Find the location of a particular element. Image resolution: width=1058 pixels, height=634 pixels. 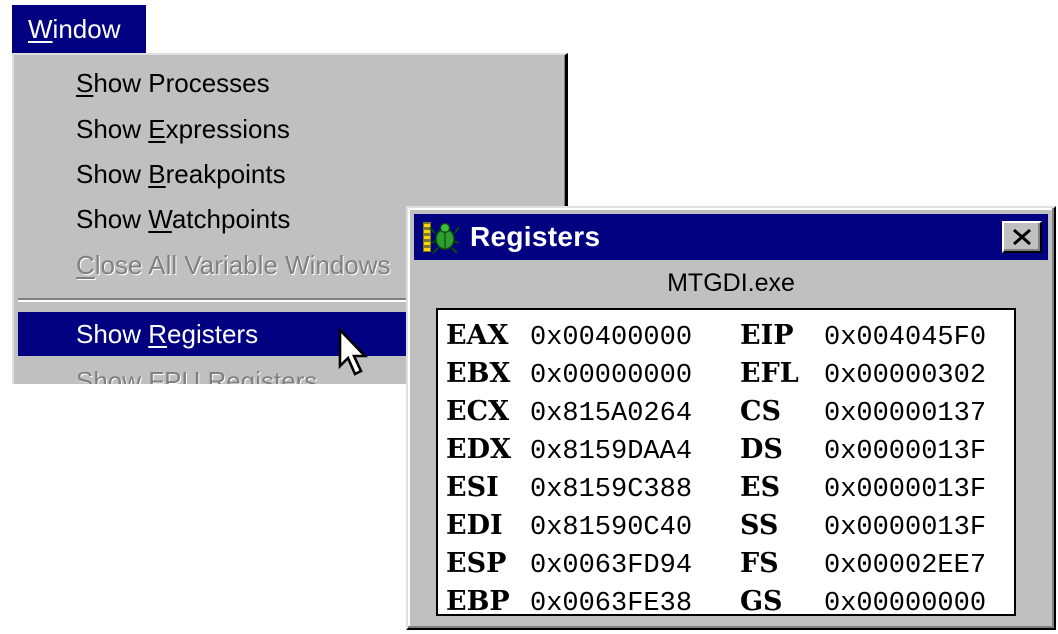

registers-window-title: Registers is located at coordinates (535, 236).